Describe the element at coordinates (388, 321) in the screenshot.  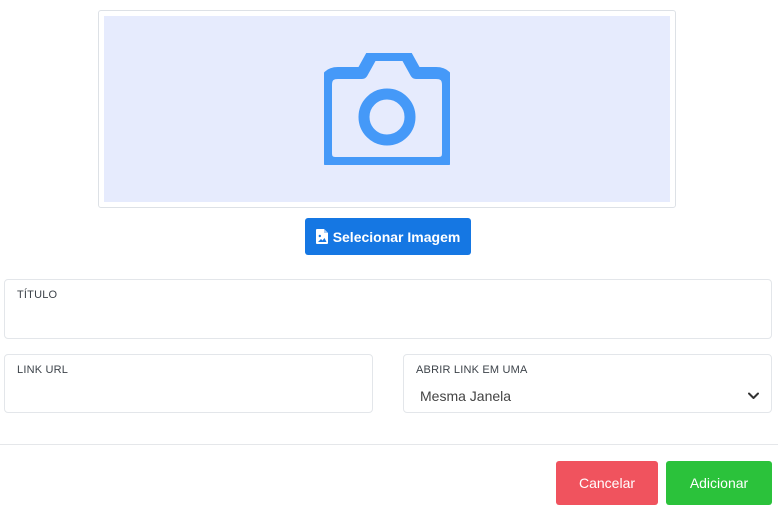
I see `title-input` at that location.